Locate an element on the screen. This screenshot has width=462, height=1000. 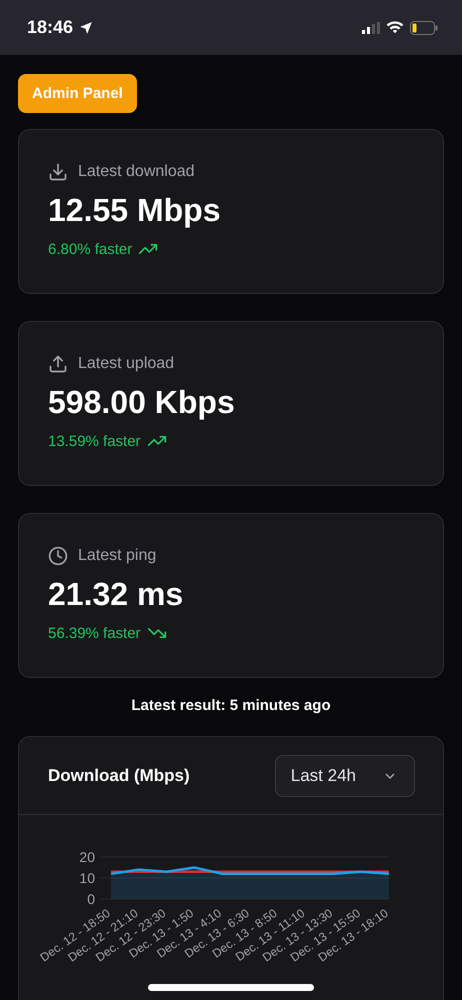
range-select: Last 24h is located at coordinates (344, 776).